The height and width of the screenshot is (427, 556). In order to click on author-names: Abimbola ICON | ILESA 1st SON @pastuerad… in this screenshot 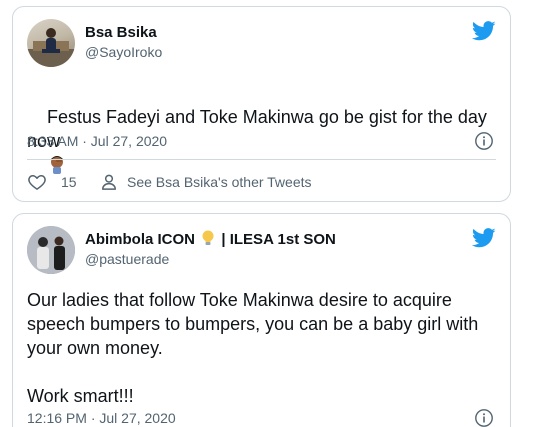, I will do `click(210, 249)`.